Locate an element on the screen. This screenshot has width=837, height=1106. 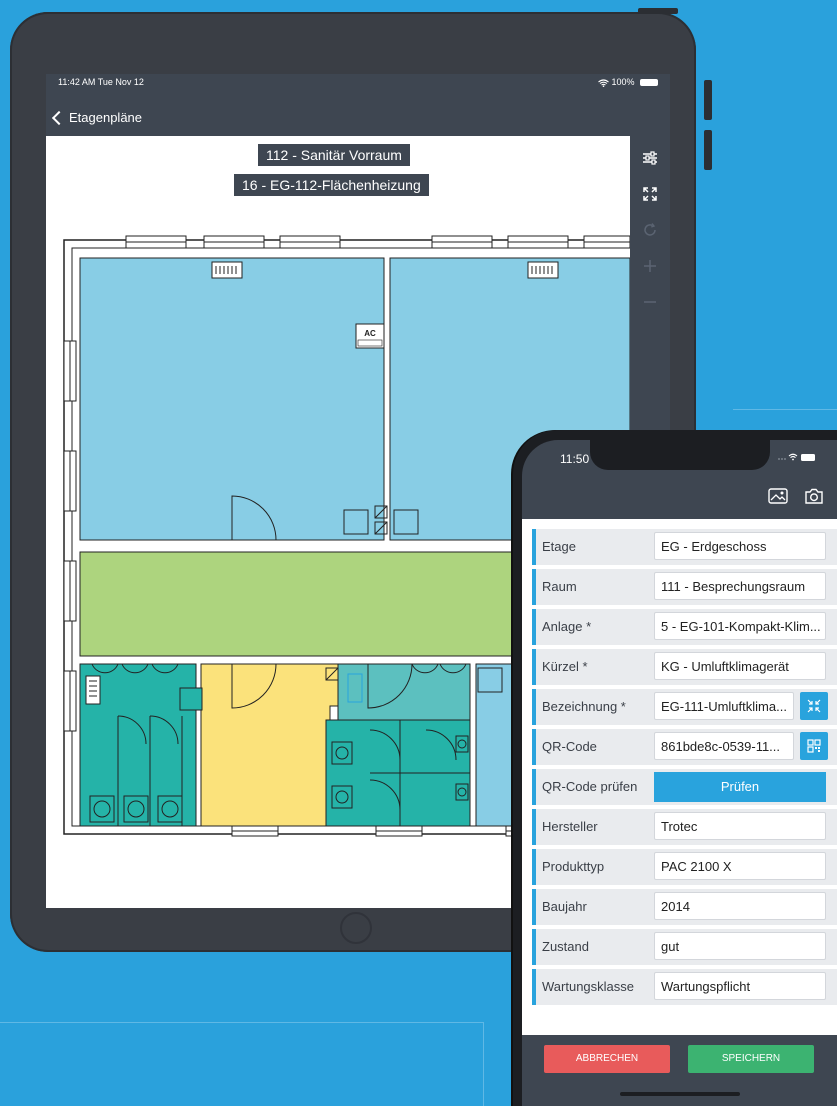
compress-icon is located at coordinates (814, 706).